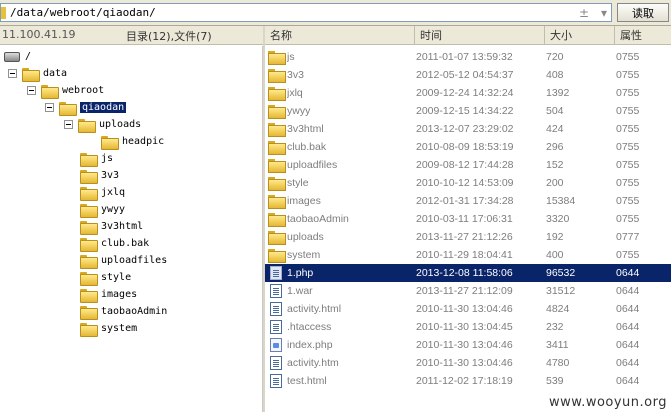 This screenshot has height=412, width=671. I want to click on file-row: 3v3html 2013-12-07 23:29:02 424 0755, so click(468, 129).